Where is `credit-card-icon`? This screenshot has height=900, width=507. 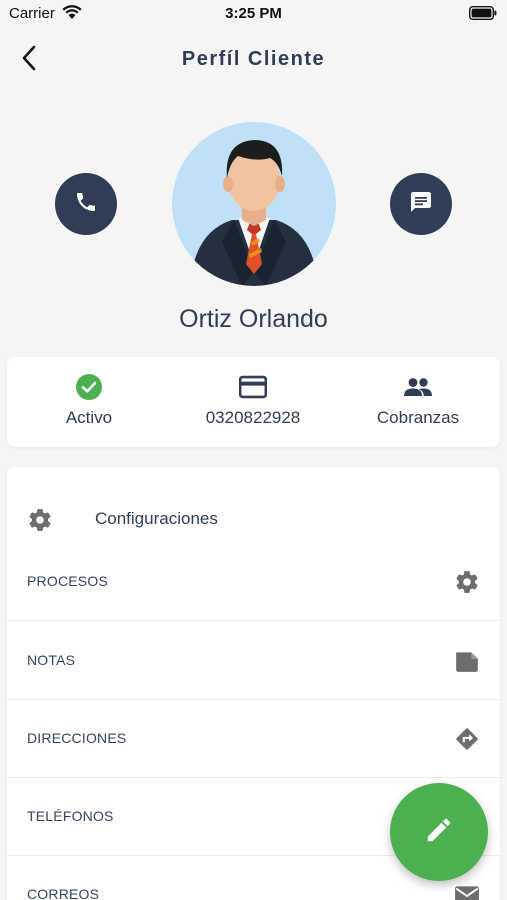 credit-card-icon is located at coordinates (253, 389).